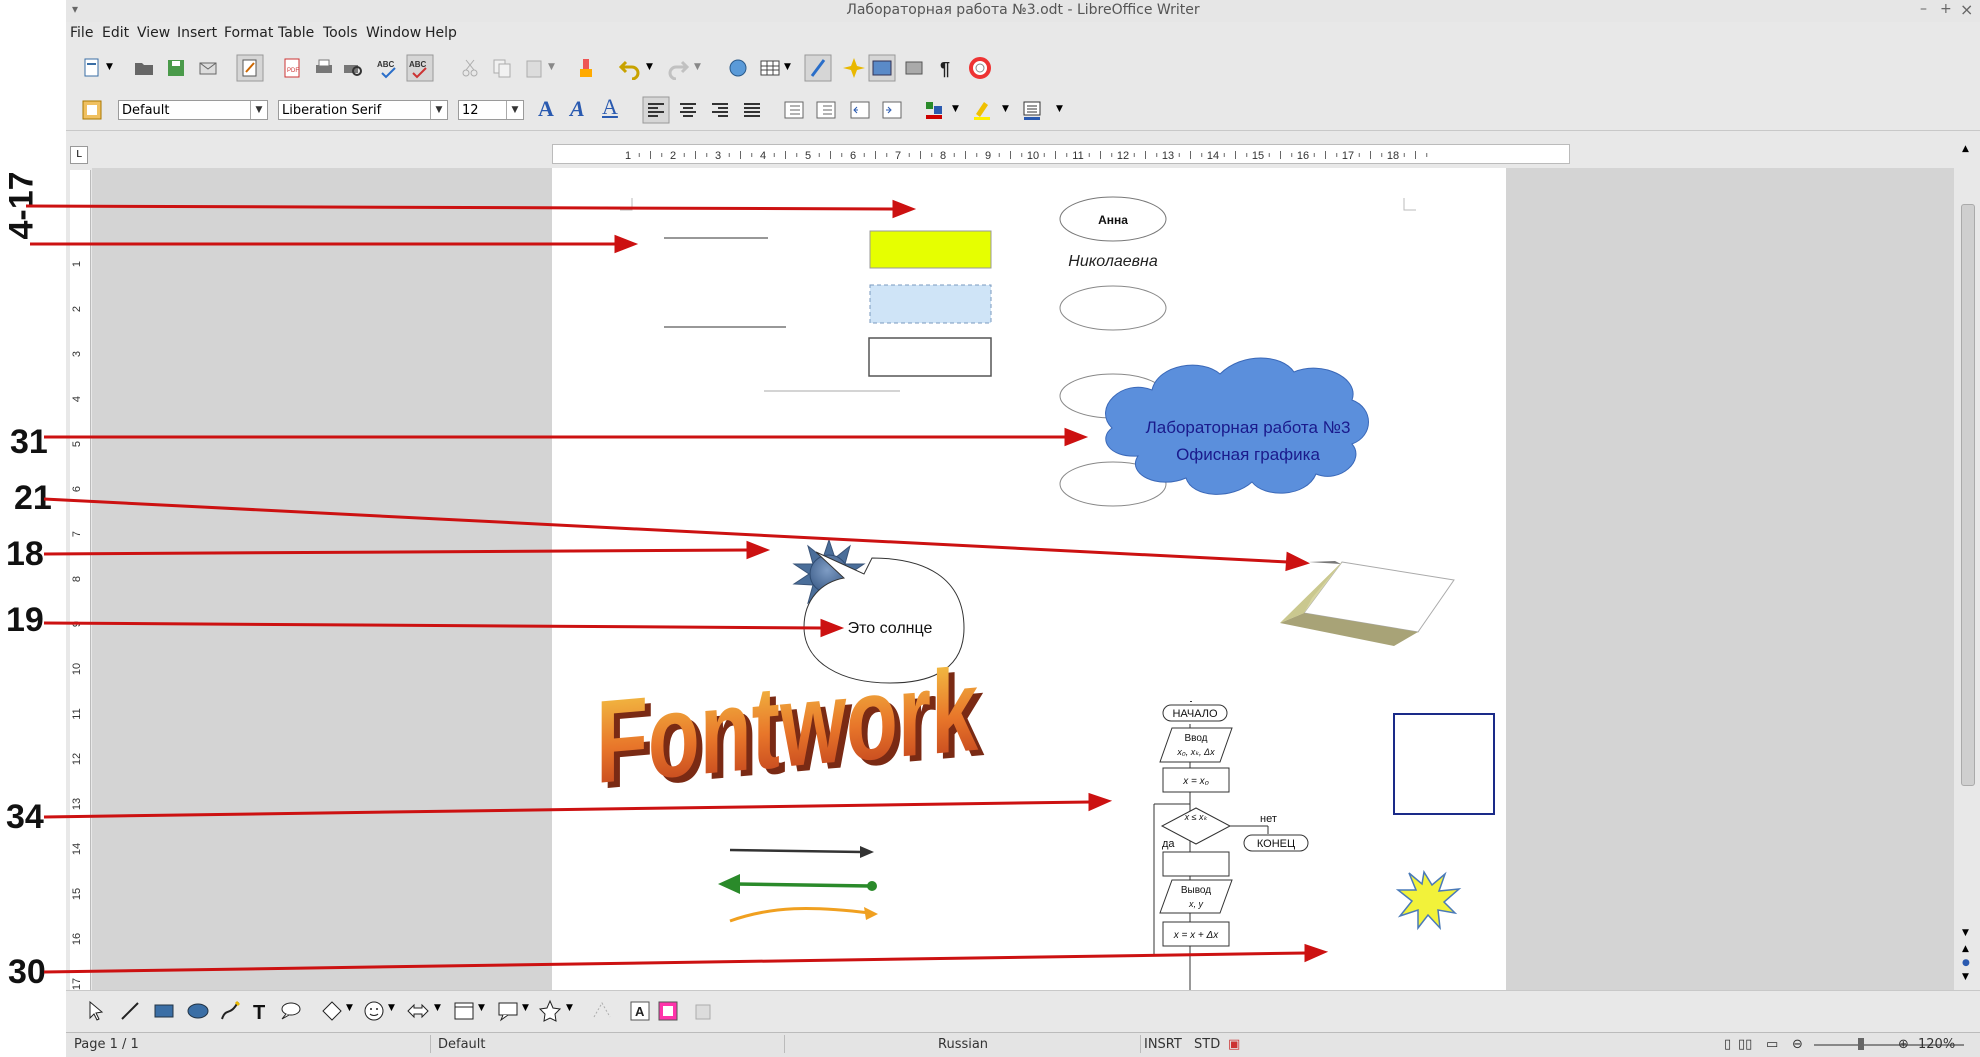 Image resolution: width=1980 pixels, height=1057 pixels. What do you see at coordinates (208, 68) in the screenshot?
I see `email-icon` at bounding box center [208, 68].